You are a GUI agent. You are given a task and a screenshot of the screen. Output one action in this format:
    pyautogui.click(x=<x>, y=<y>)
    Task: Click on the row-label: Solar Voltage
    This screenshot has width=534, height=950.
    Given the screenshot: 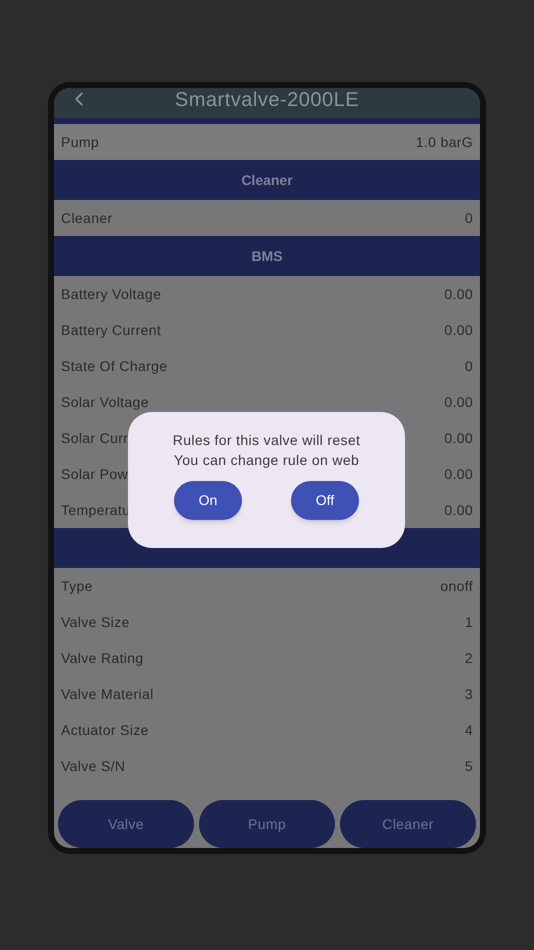 What is the action you would take?
    pyautogui.click(x=105, y=402)
    